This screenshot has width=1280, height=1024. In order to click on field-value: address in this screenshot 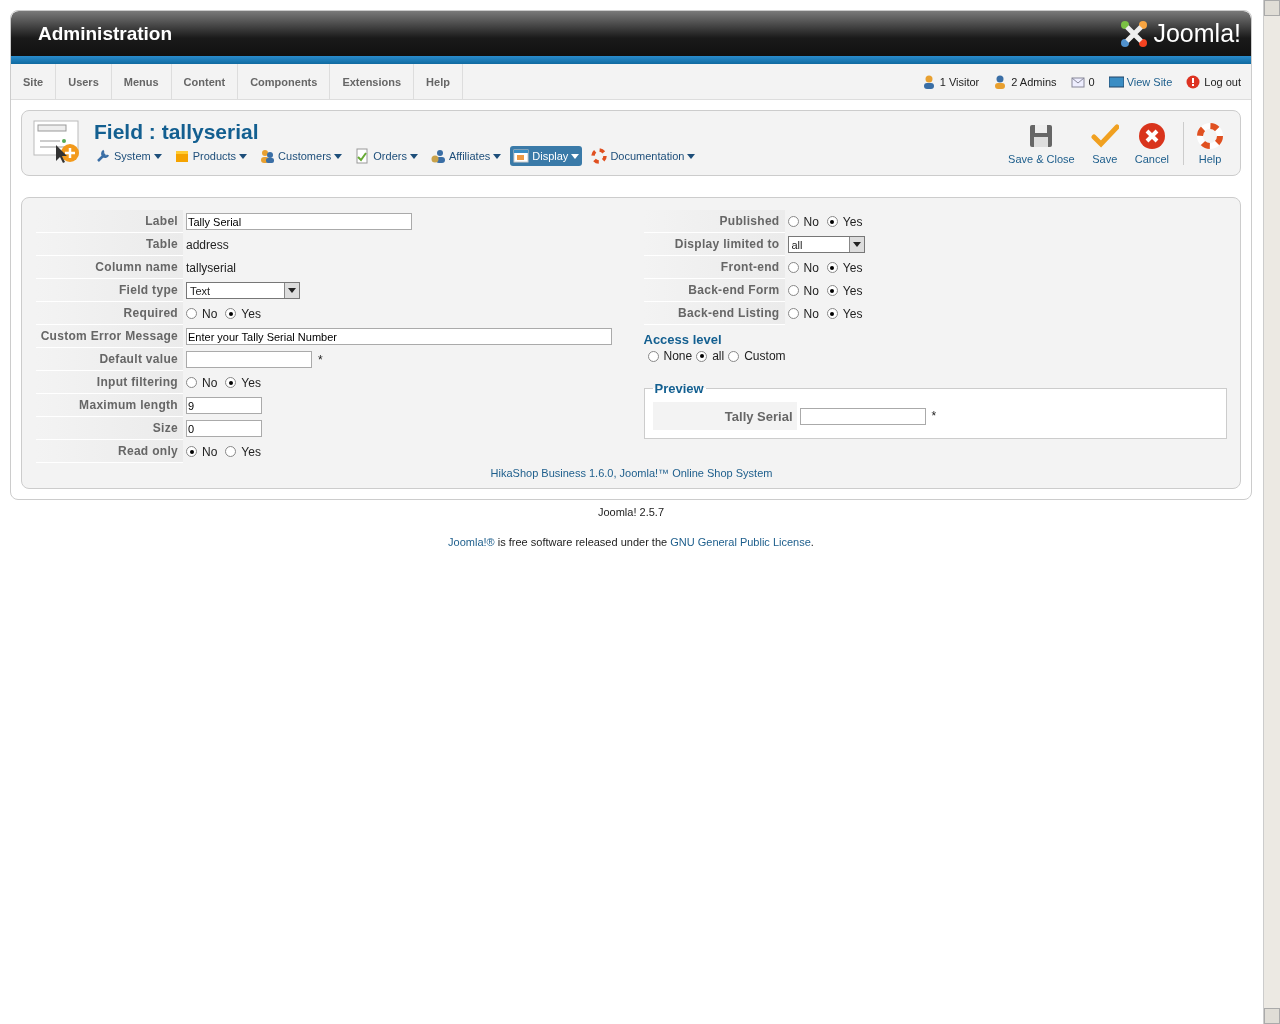, I will do `click(207, 244)`.